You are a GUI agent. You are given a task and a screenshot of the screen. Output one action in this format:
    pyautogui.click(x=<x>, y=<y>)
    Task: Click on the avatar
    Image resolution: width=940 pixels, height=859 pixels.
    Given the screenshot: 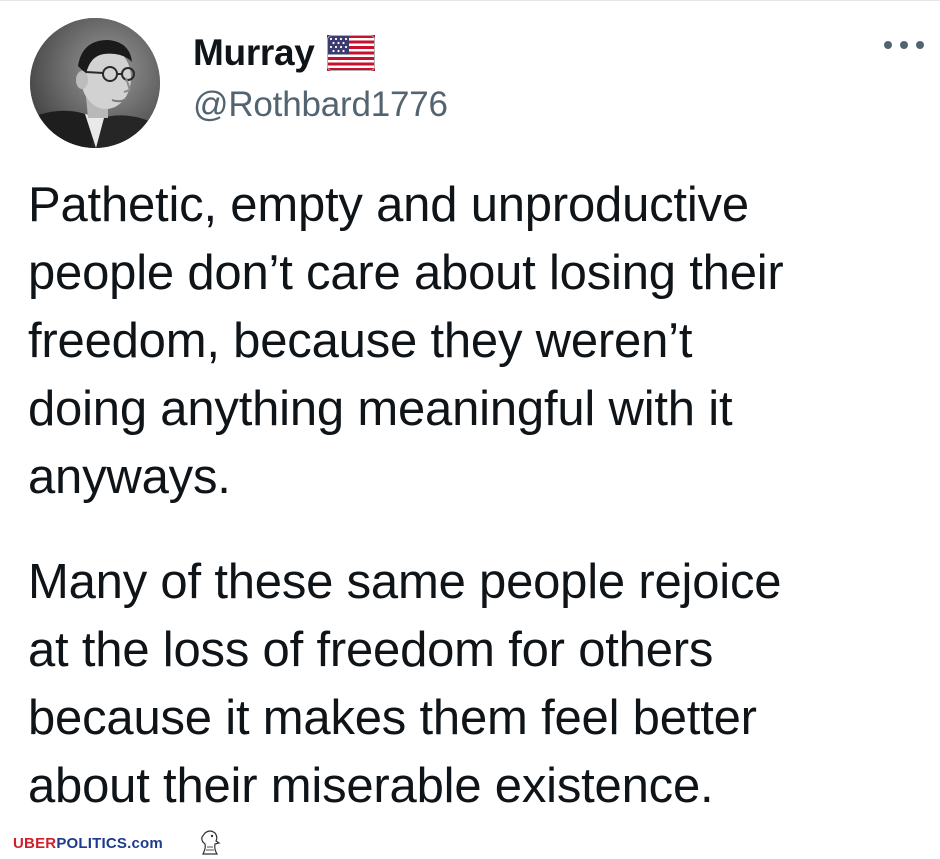 What is the action you would take?
    pyautogui.click(x=95, y=83)
    